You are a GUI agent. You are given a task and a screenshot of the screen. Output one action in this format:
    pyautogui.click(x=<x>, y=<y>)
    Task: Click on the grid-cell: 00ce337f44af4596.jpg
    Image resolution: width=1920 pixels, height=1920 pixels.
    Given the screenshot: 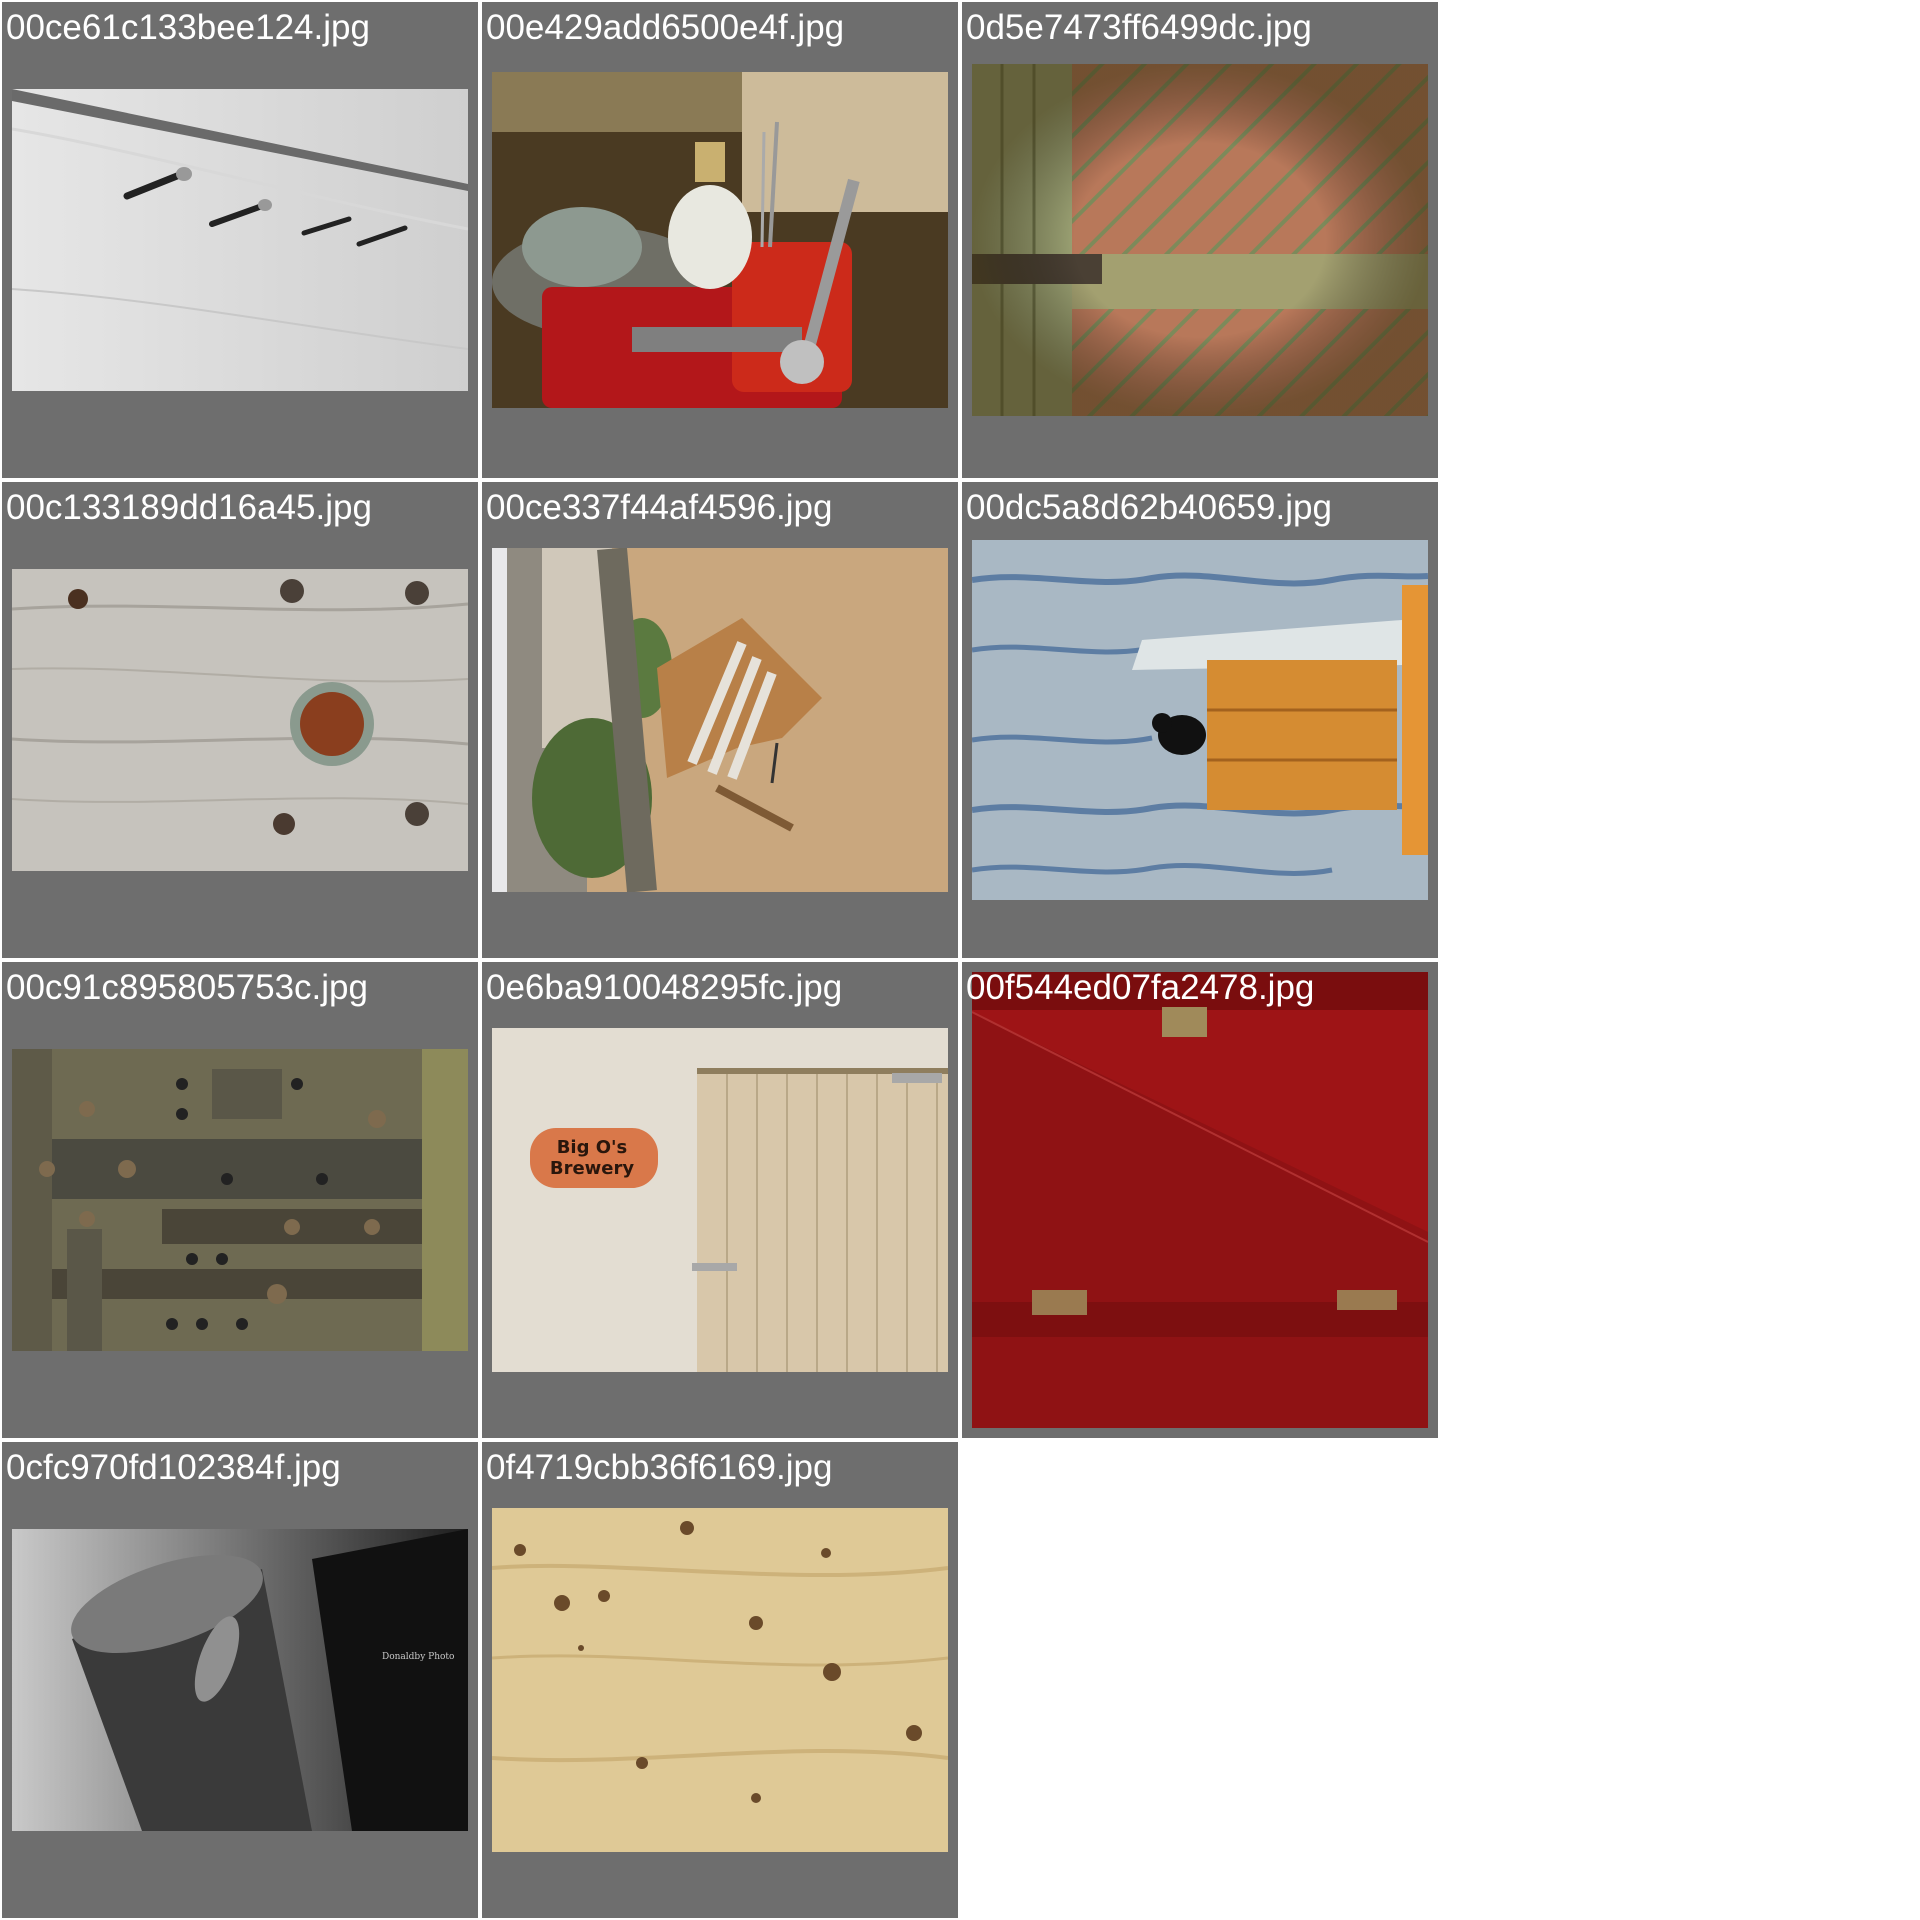 What is the action you would take?
    pyautogui.click(x=720, y=720)
    